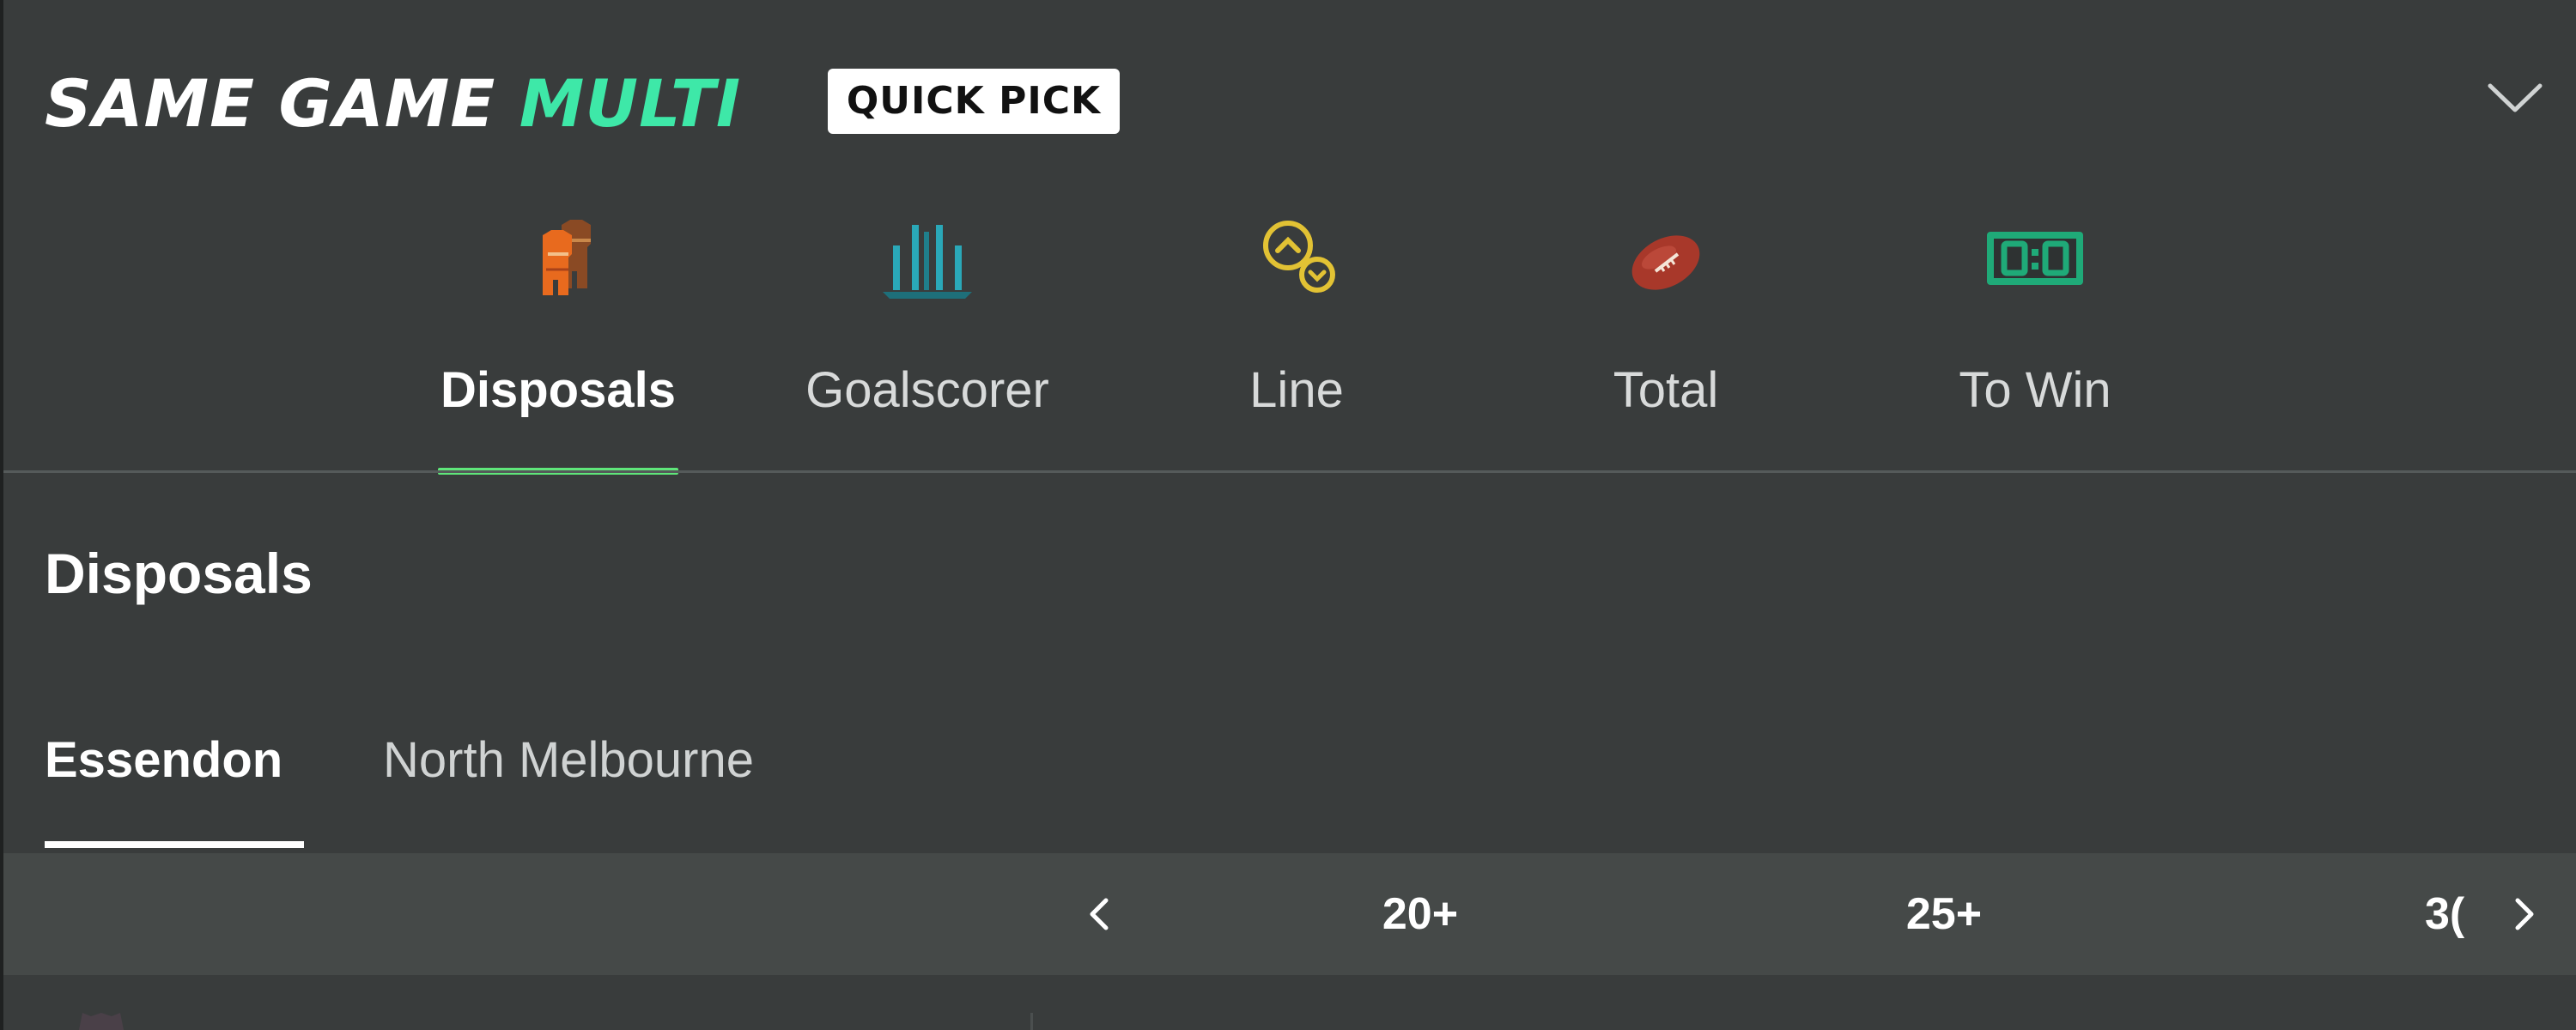  Describe the element at coordinates (630, 103) in the screenshot. I see `brand-text-green: MULTI` at that location.